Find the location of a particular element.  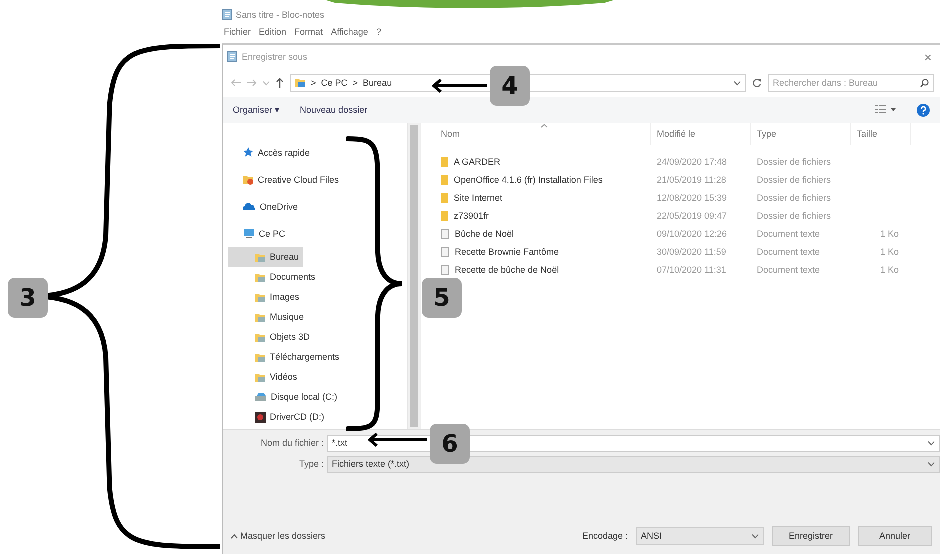

step-number-badge: 4 is located at coordinates (510, 86).